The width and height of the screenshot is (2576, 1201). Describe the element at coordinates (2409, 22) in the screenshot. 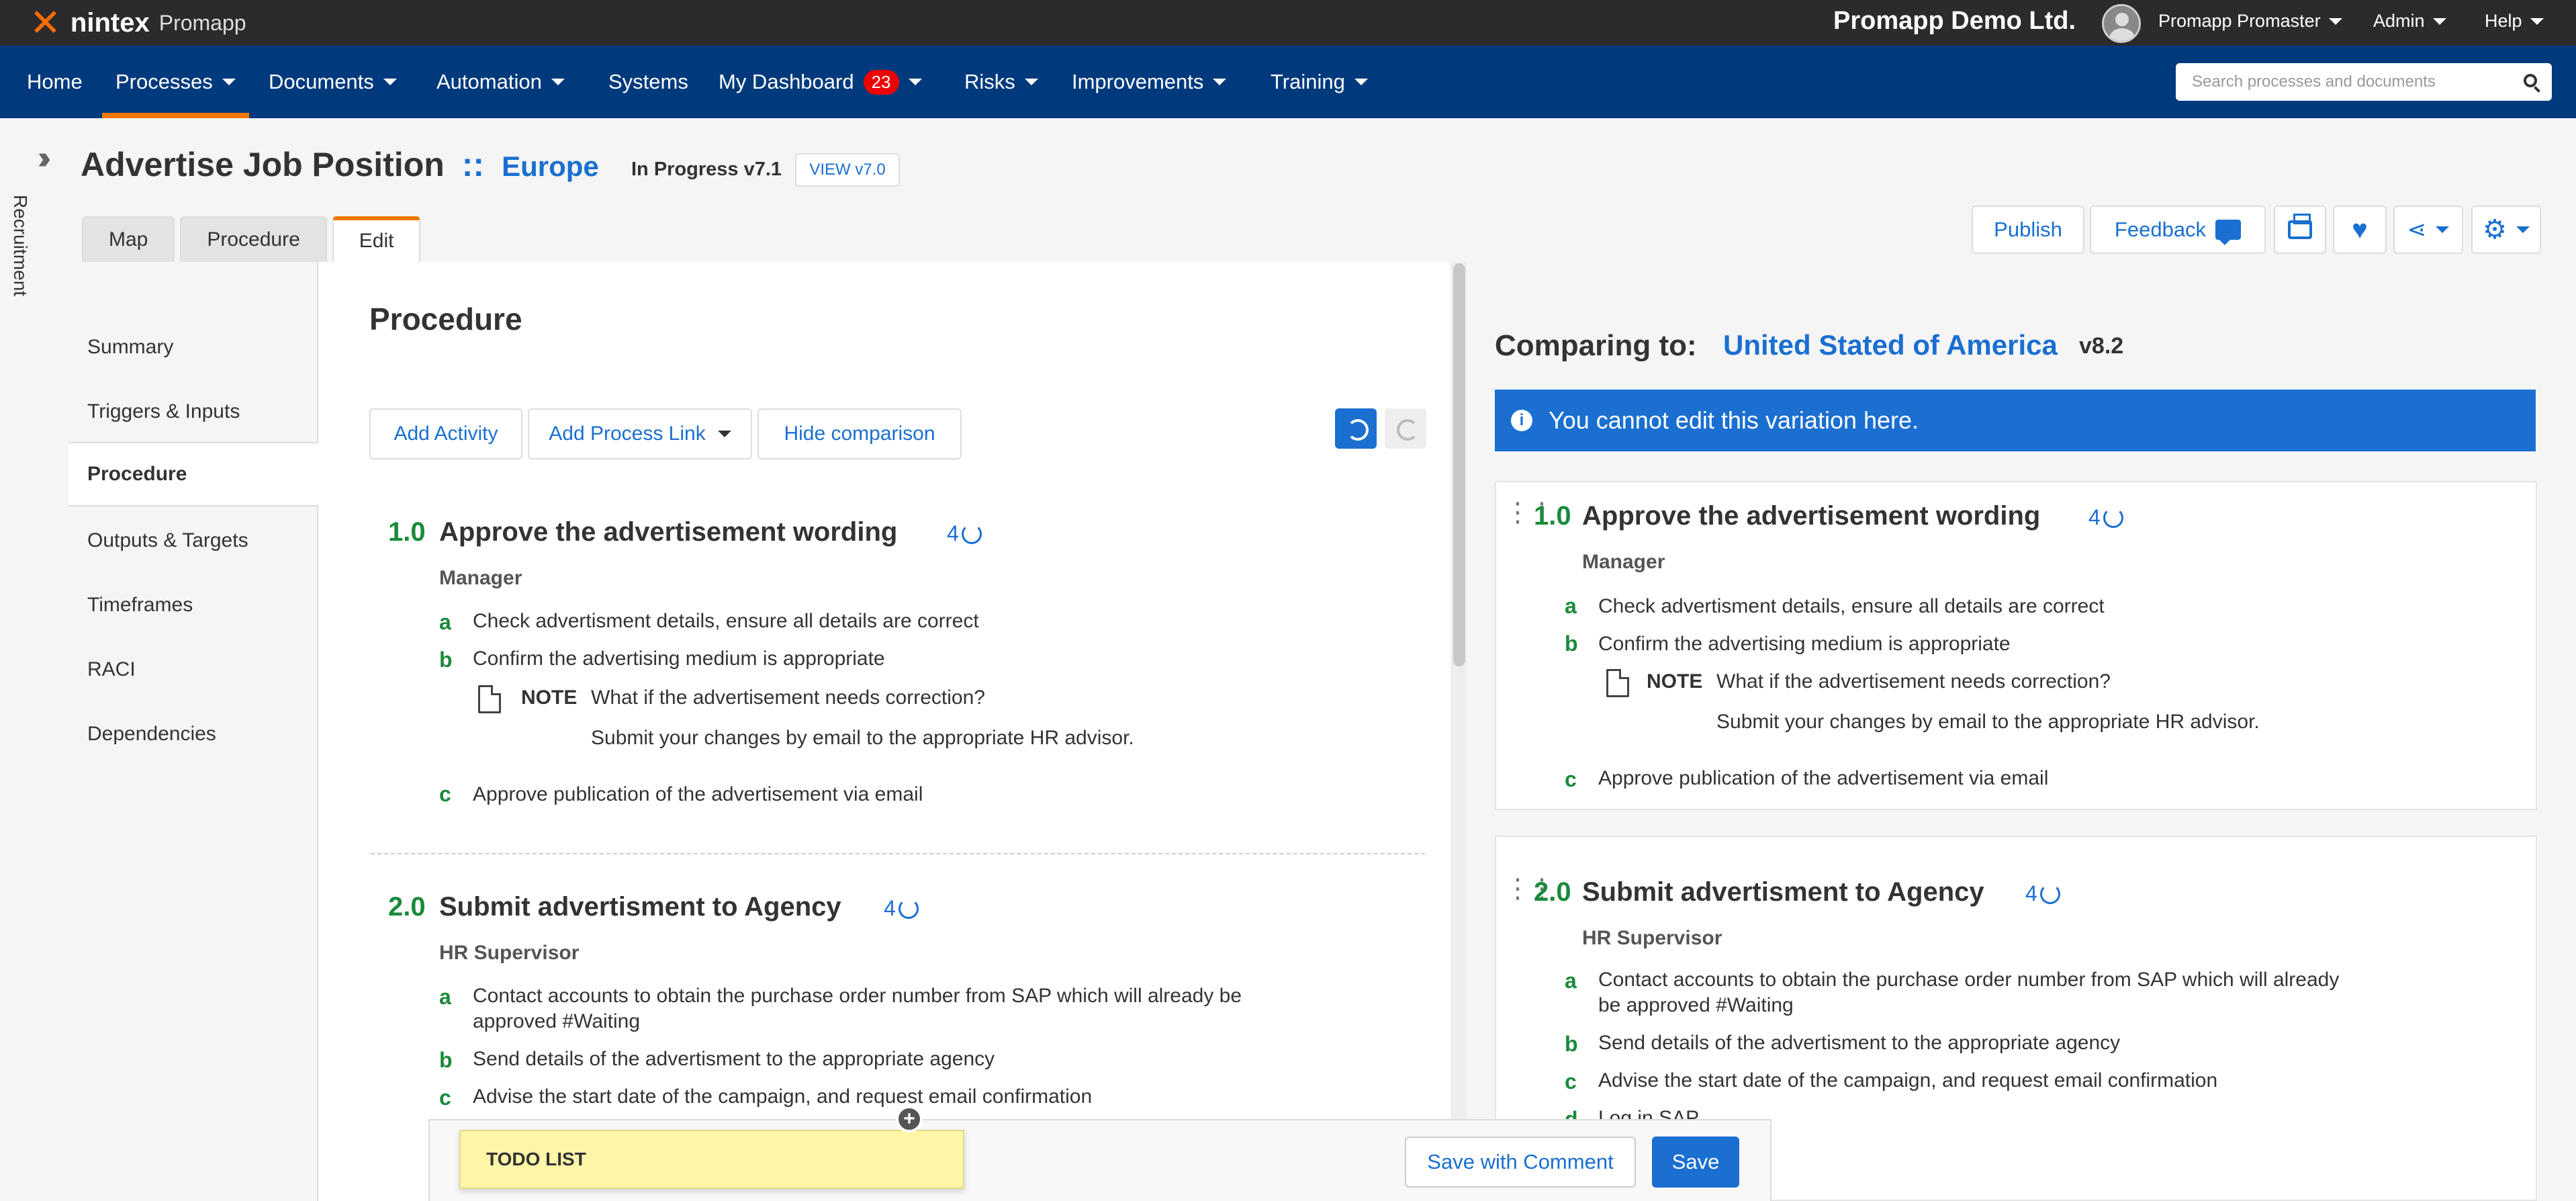

I see `admin-menu: Admin` at that location.